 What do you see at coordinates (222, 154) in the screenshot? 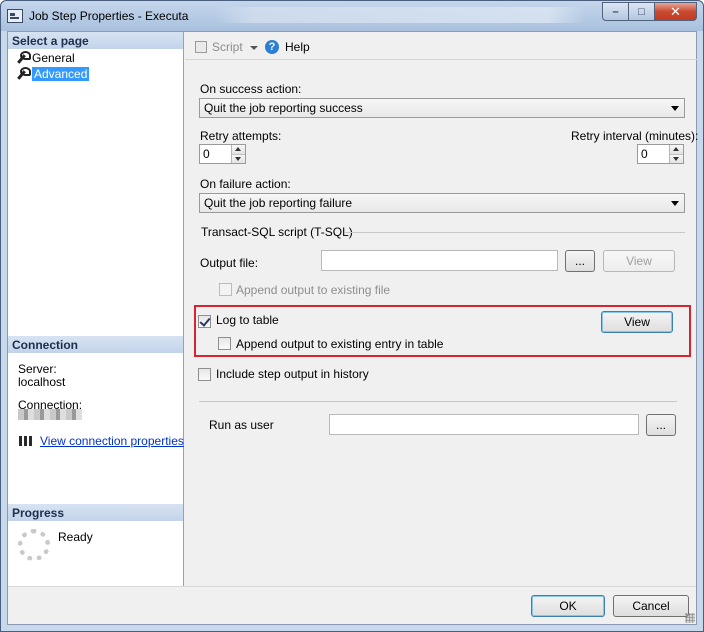
I see `retry-attempts-stepper: 0` at bounding box center [222, 154].